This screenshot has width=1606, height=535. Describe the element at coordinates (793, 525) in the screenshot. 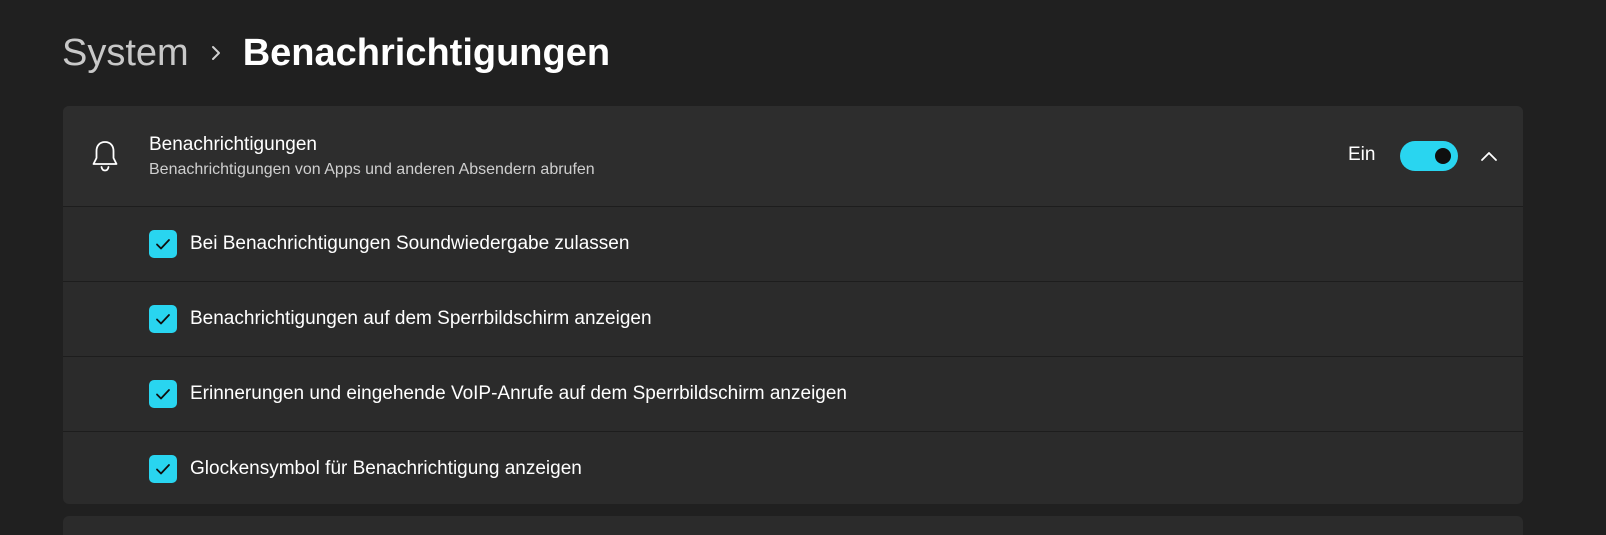

I see `next-settings-card` at that location.